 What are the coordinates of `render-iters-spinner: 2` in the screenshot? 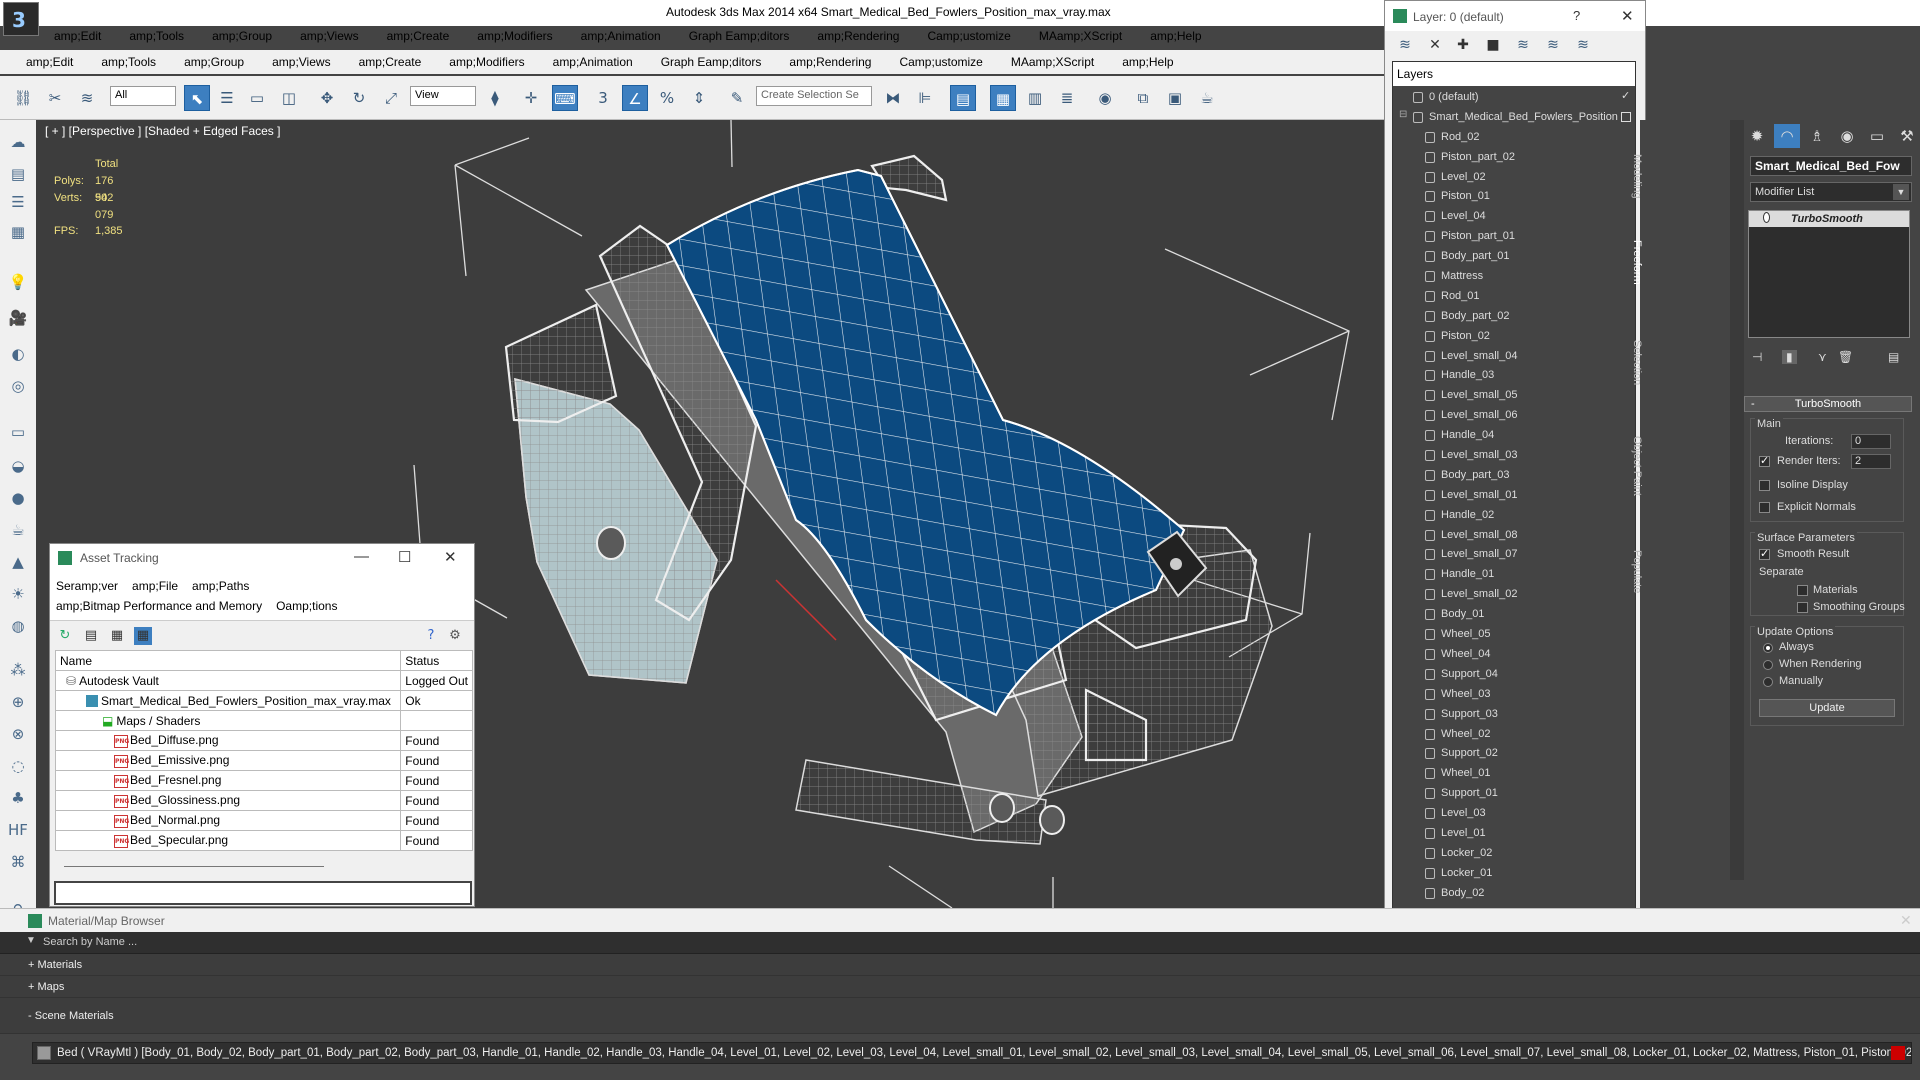 It's located at (1871, 461).